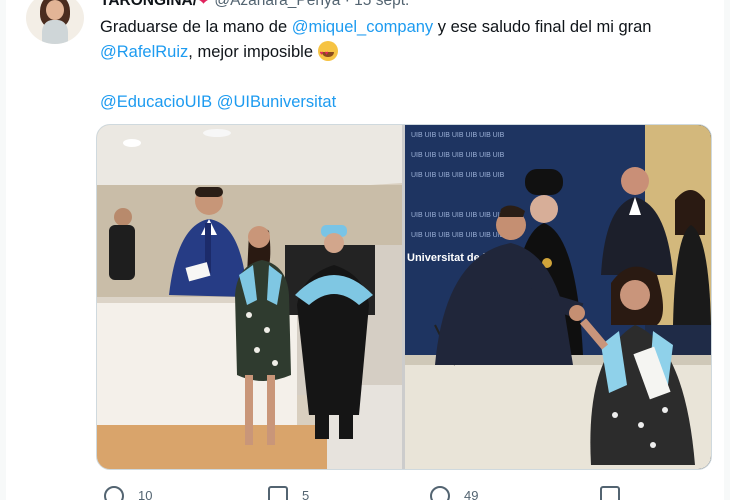 Image resolution: width=730 pixels, height=500 pixels. I want to click on mention-link: @UIBuniversitat, so click(276, 102).